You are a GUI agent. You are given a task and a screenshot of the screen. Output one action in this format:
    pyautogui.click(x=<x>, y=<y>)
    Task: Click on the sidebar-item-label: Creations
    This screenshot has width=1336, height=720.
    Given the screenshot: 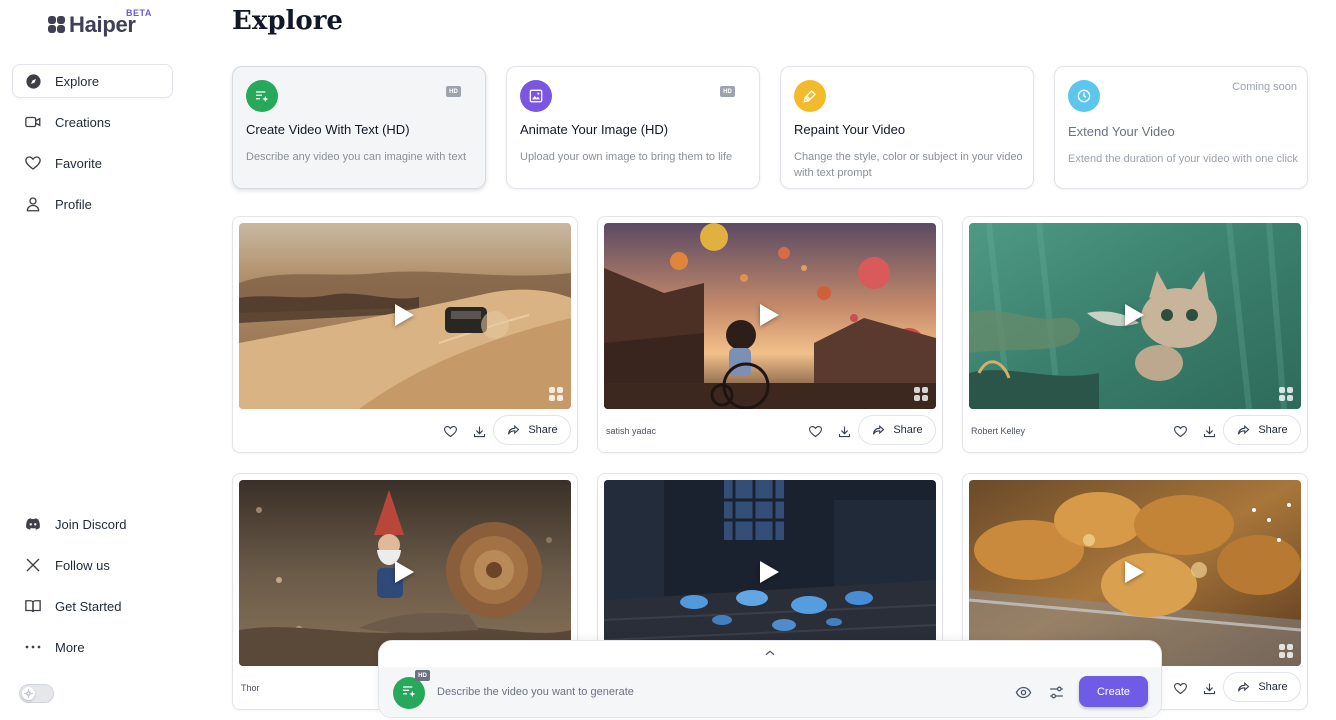 What is the action you would take?
    pyautogui.click(x=83, y=122)
    